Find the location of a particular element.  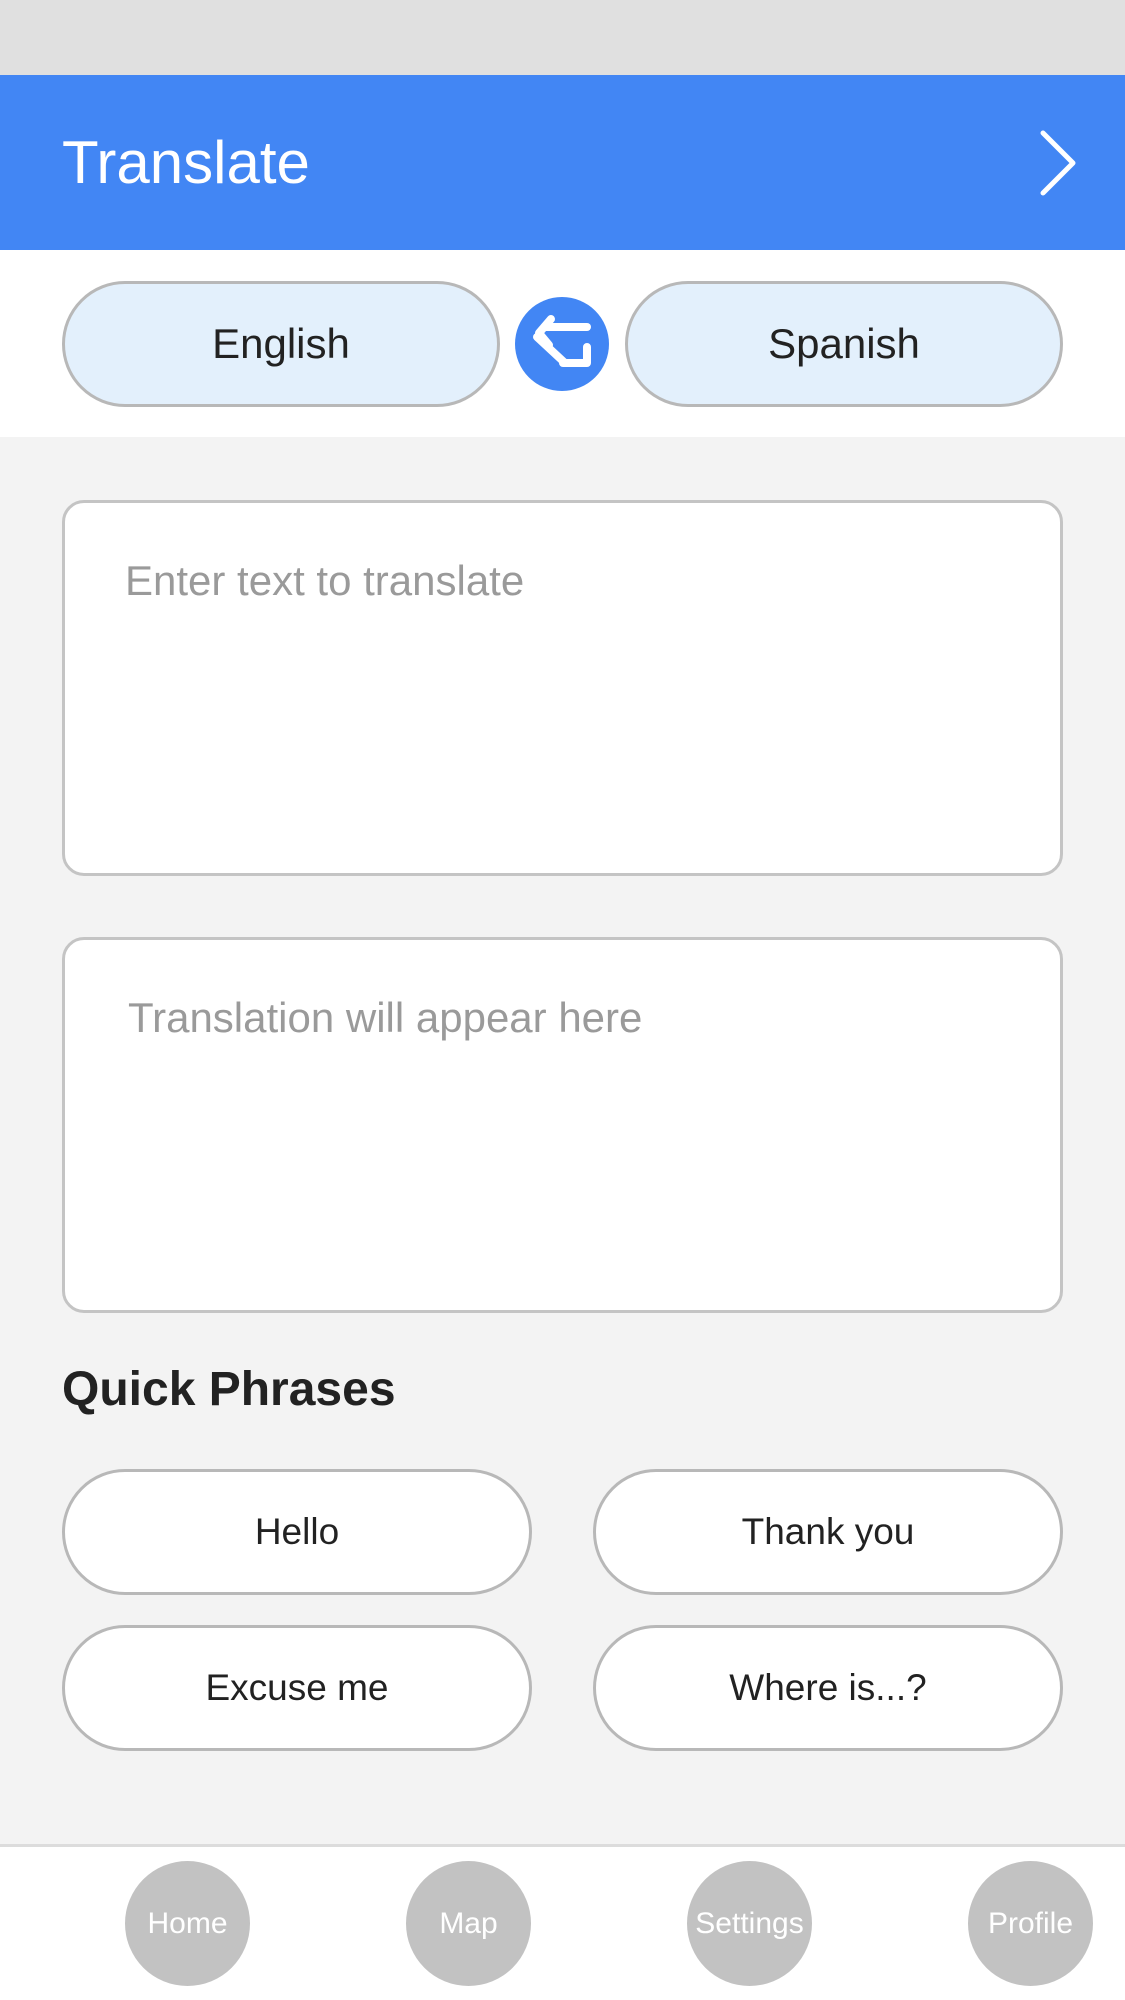

app-bar: Translate is located at coordinates (562, 162).